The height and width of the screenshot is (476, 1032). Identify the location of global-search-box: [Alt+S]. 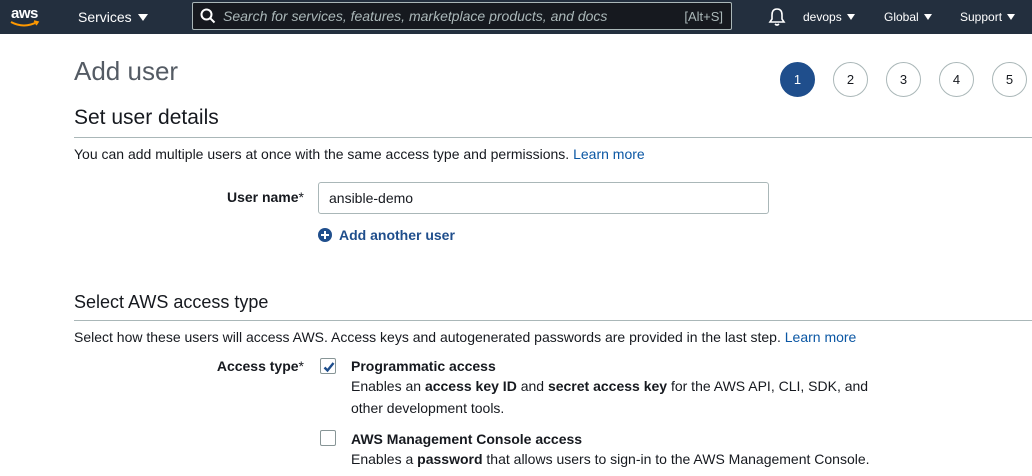
(462, 16).